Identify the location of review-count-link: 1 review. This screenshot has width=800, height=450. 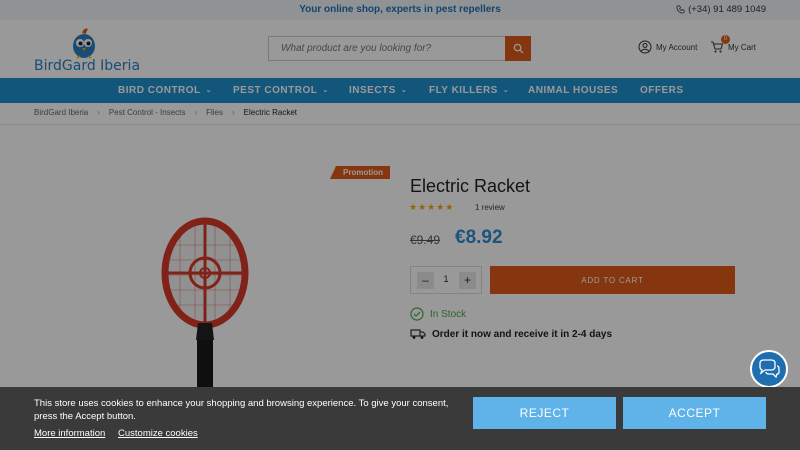
(490, 207).